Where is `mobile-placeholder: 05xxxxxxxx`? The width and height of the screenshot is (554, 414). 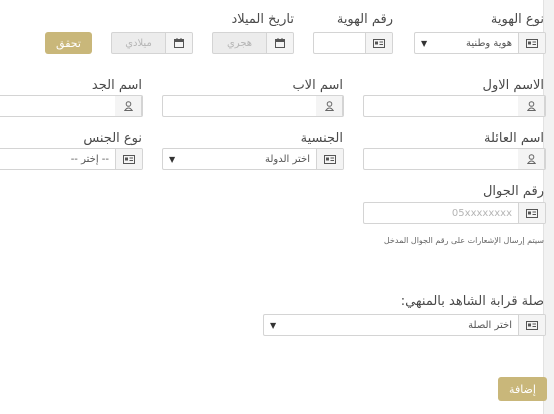
mobile-placeholder: 05xxxxxxxx is located at coordinates (481, 213).